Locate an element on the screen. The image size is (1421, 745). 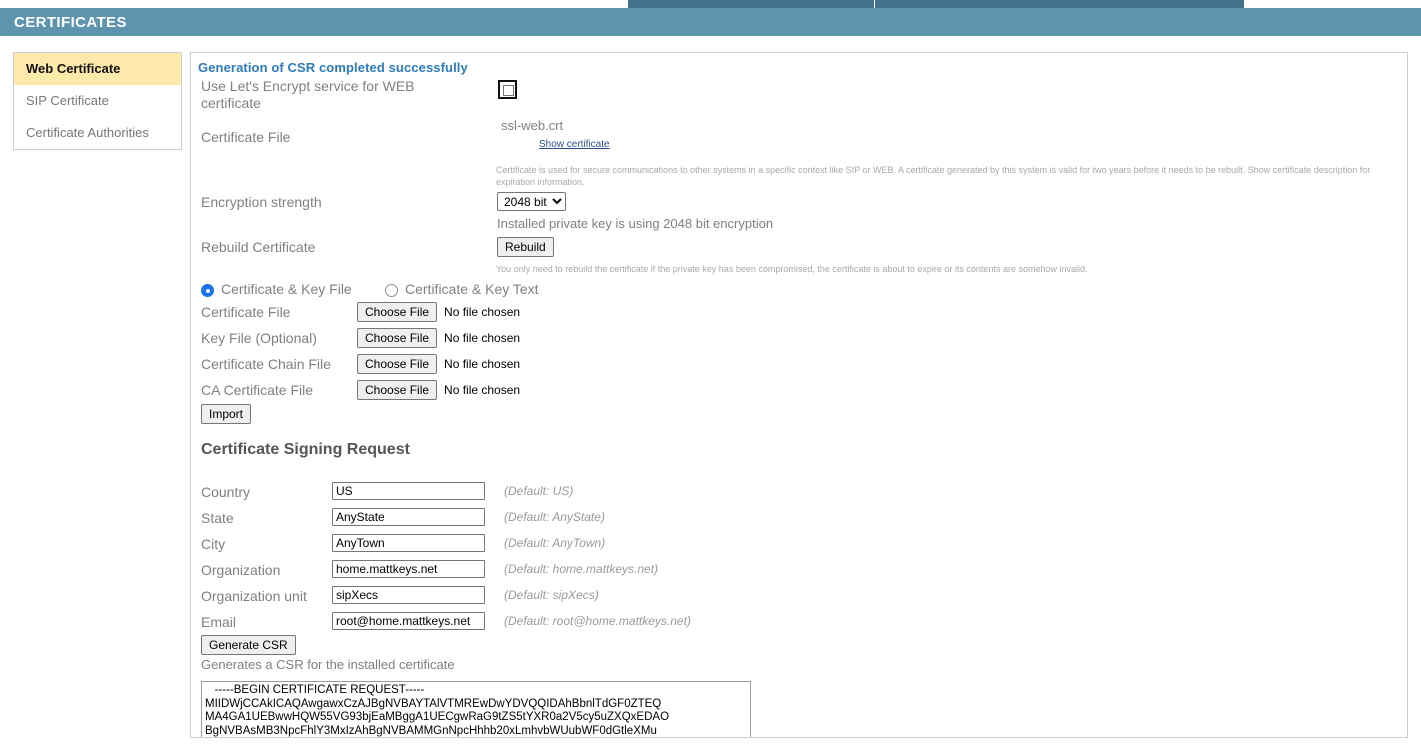
sidebar-item-label: SIP Certificate is located at coordinates (67, 100).